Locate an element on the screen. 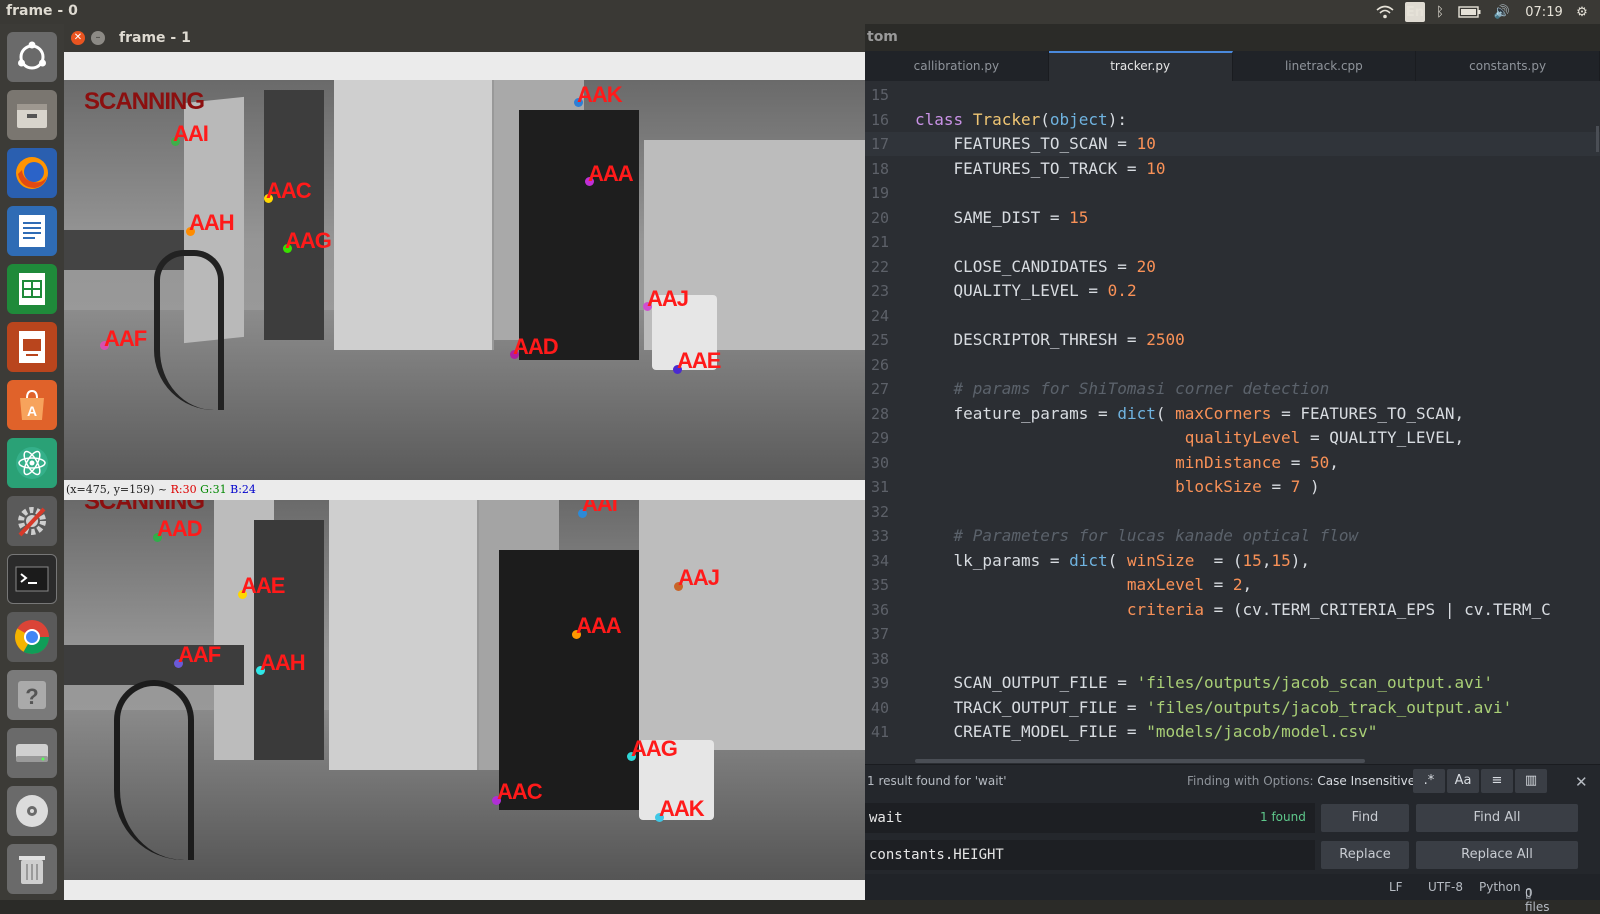  line-number: 28 is located at coordinates (879, 413).